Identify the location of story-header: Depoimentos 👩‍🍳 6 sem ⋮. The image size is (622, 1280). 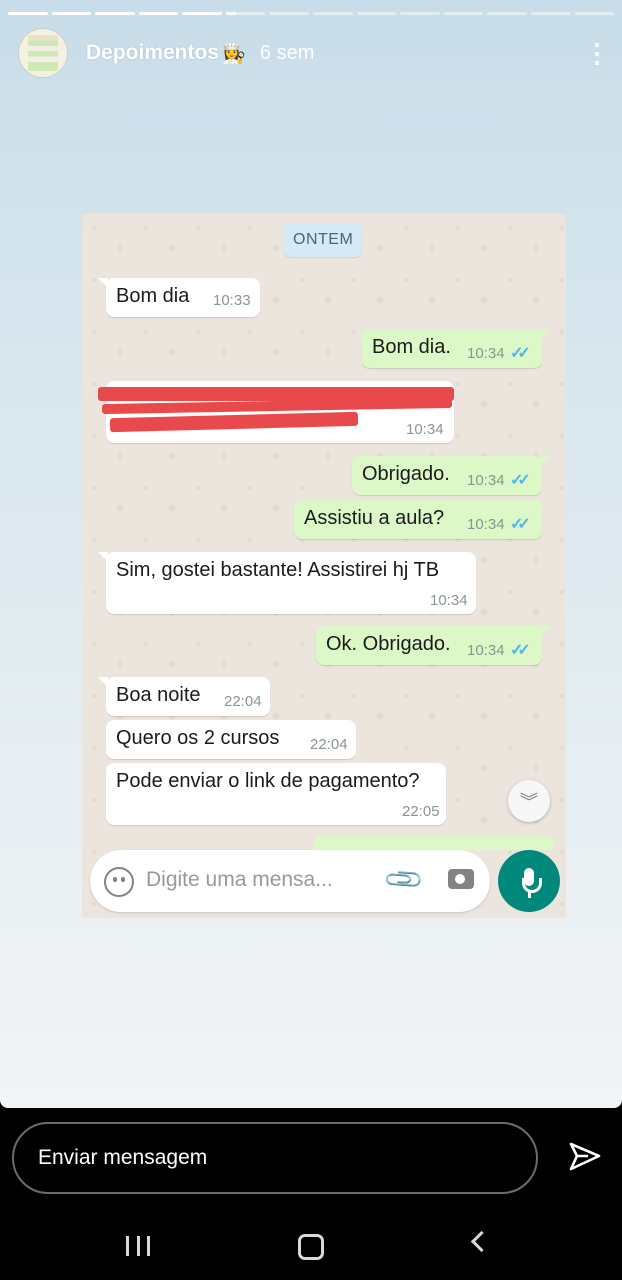
(314, 53).